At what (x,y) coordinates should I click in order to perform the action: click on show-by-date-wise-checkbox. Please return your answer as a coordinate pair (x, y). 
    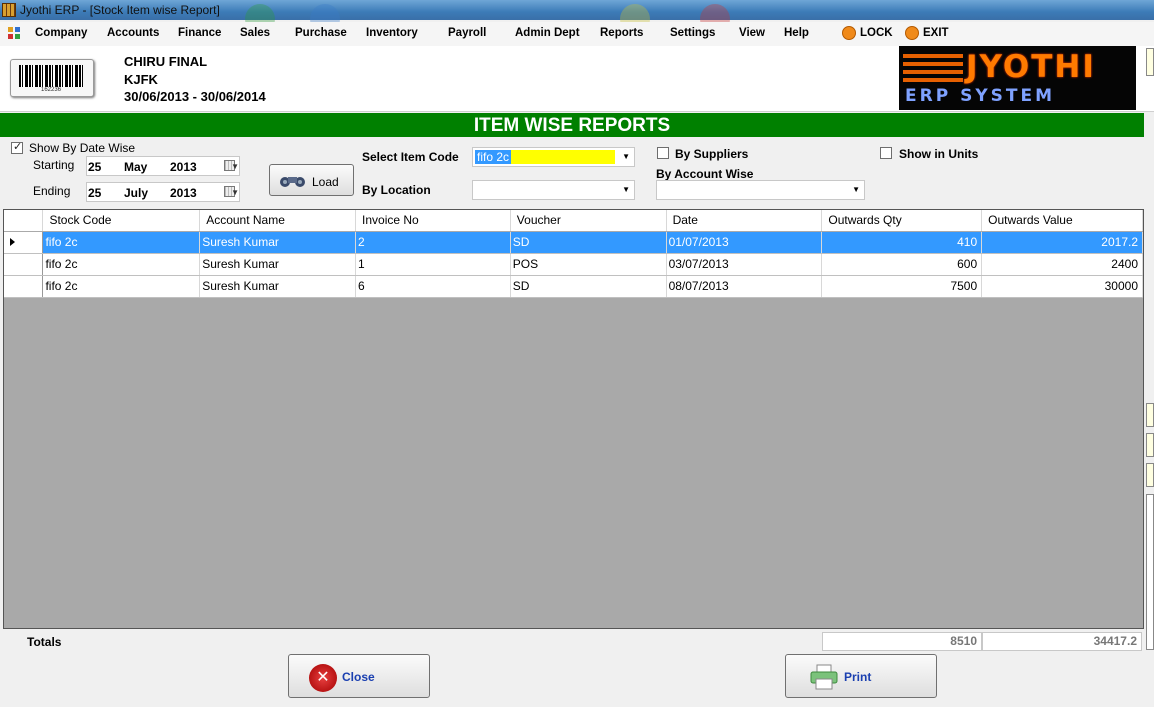
    Looking at the image, I should click on (17, 147).